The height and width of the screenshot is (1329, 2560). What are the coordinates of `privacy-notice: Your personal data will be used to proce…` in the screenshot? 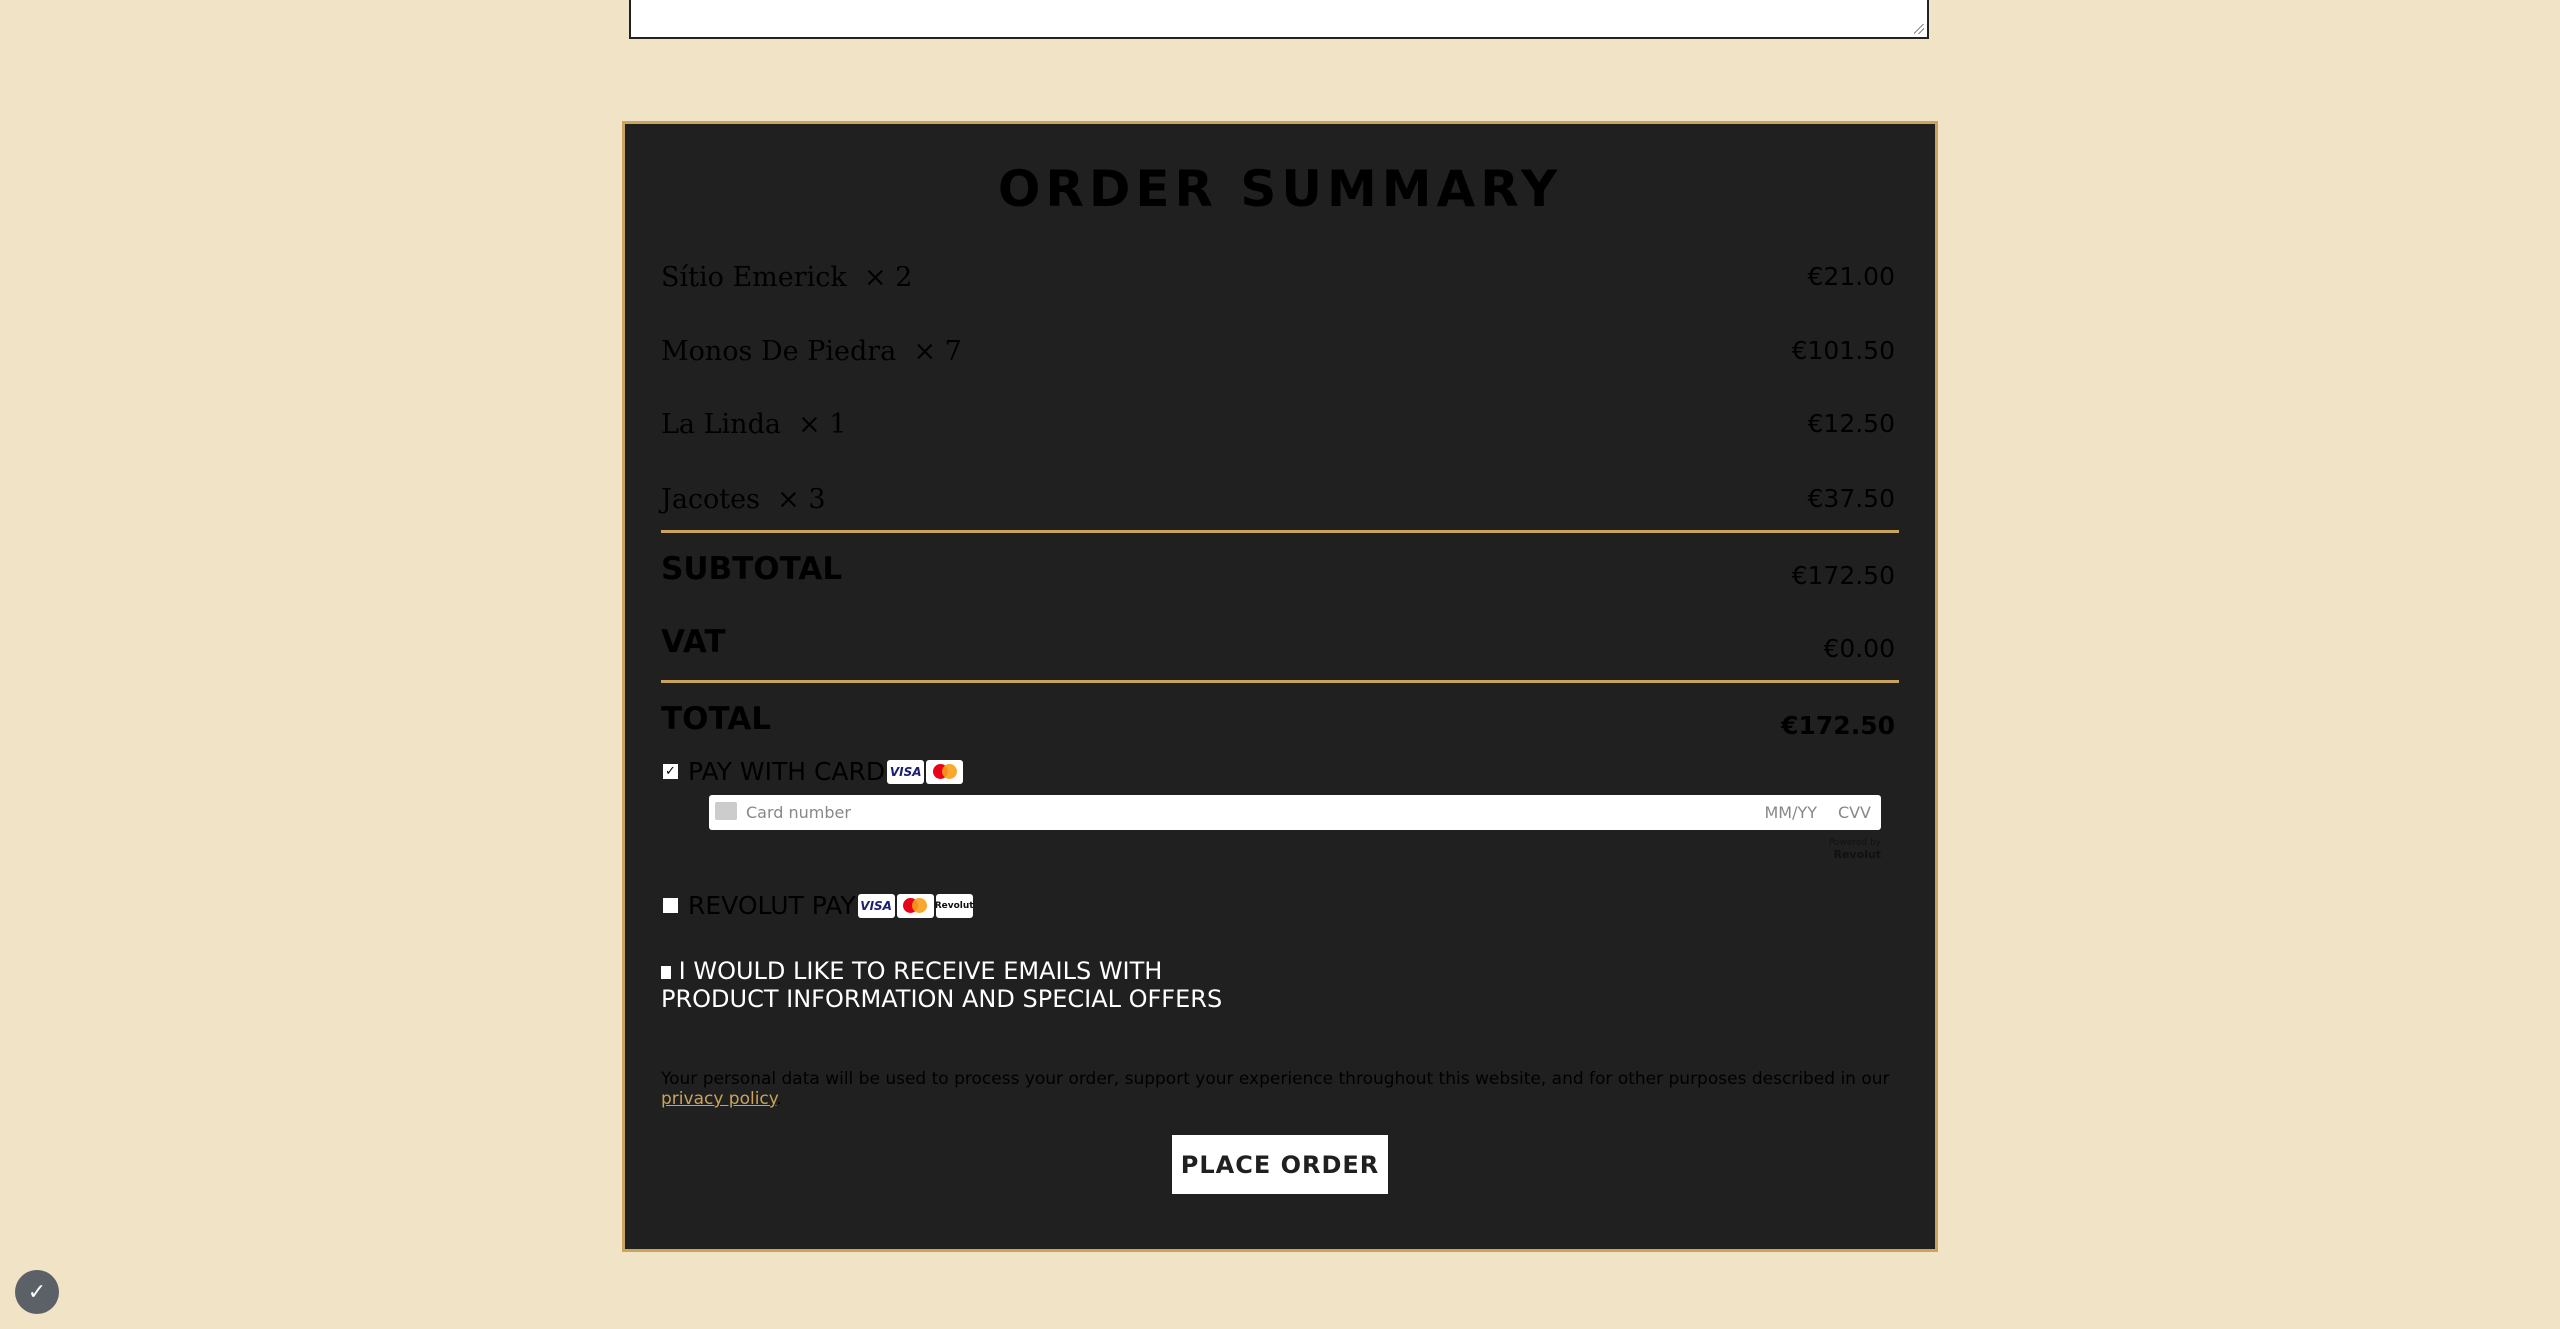 It's located at (1281, 1089).